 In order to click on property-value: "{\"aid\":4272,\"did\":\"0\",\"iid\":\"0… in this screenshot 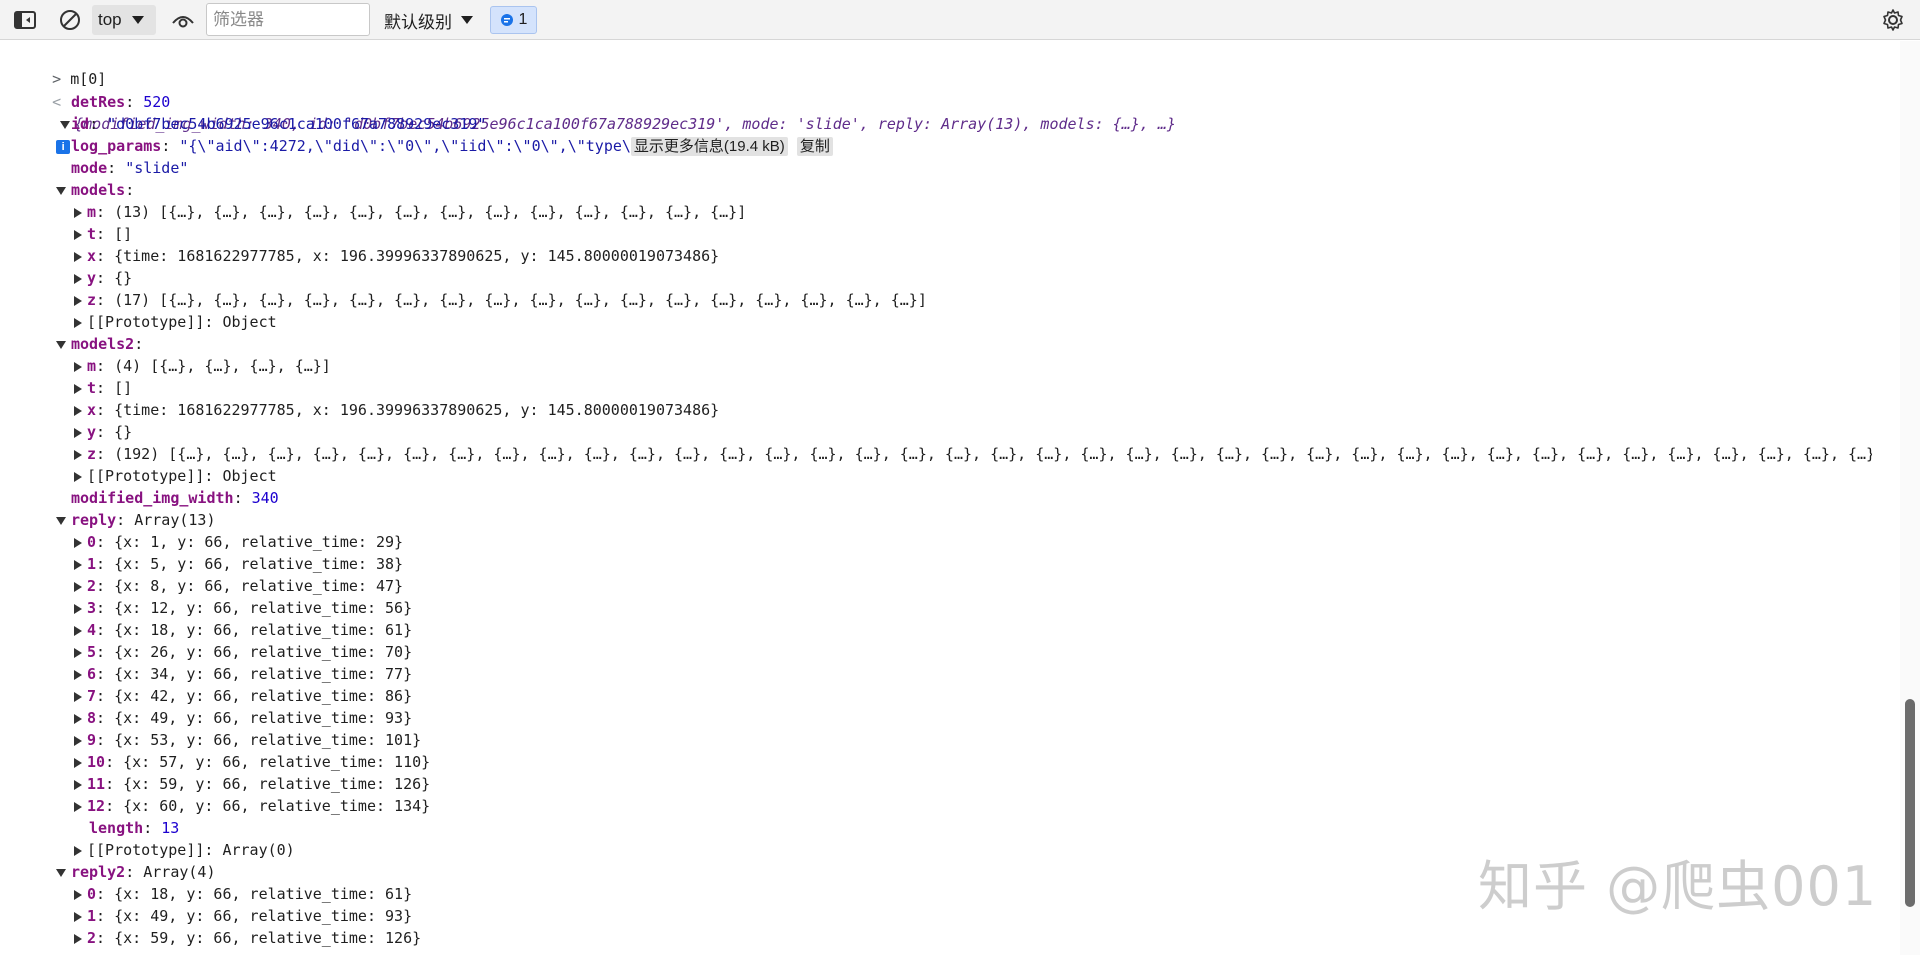, I will do `click(405, 146)`.